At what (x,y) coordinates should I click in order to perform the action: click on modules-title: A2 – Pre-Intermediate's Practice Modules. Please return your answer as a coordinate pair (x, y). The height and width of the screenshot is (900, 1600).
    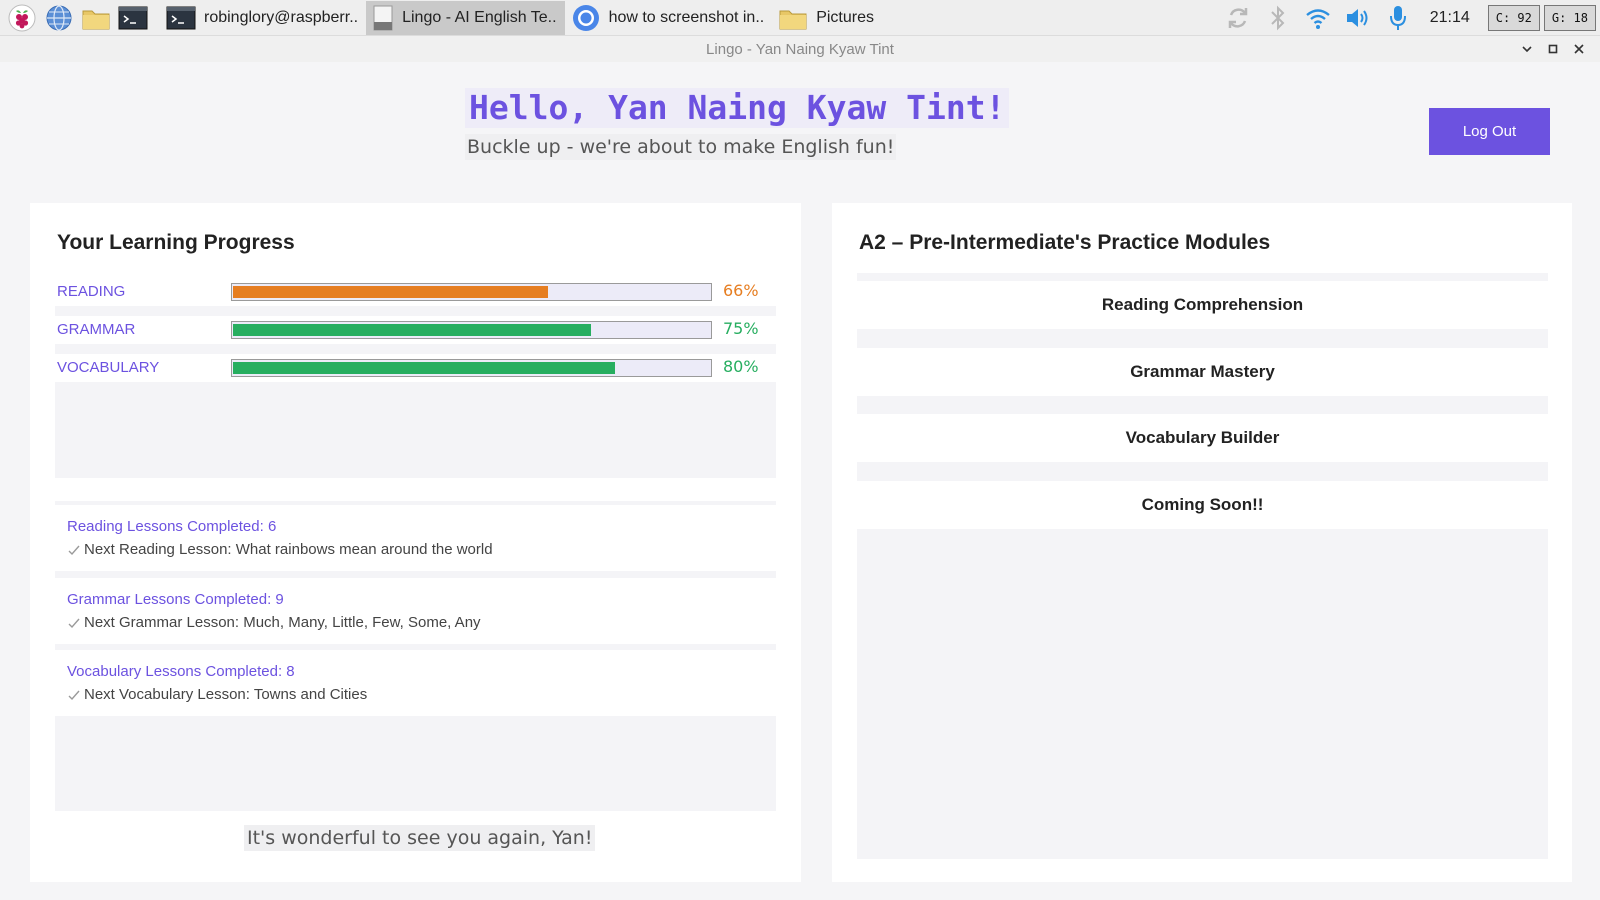
    Looking at the image, I should click on (1065, 242).